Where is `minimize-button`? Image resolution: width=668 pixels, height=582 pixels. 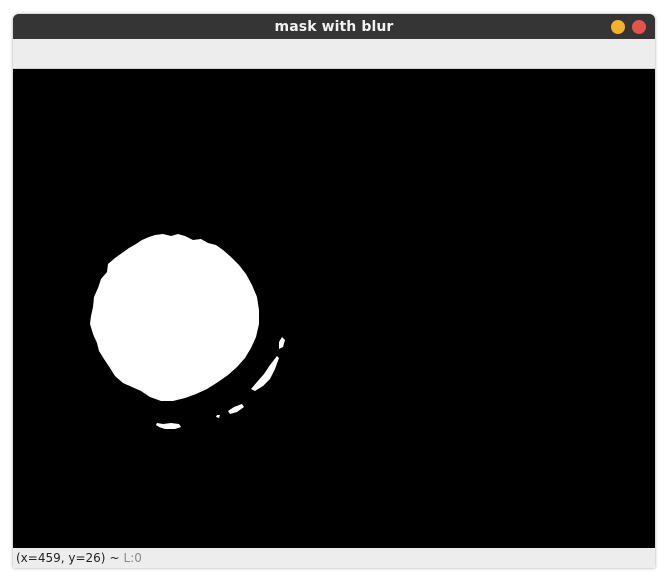 minimize-button is located at coordinates (618, 27).